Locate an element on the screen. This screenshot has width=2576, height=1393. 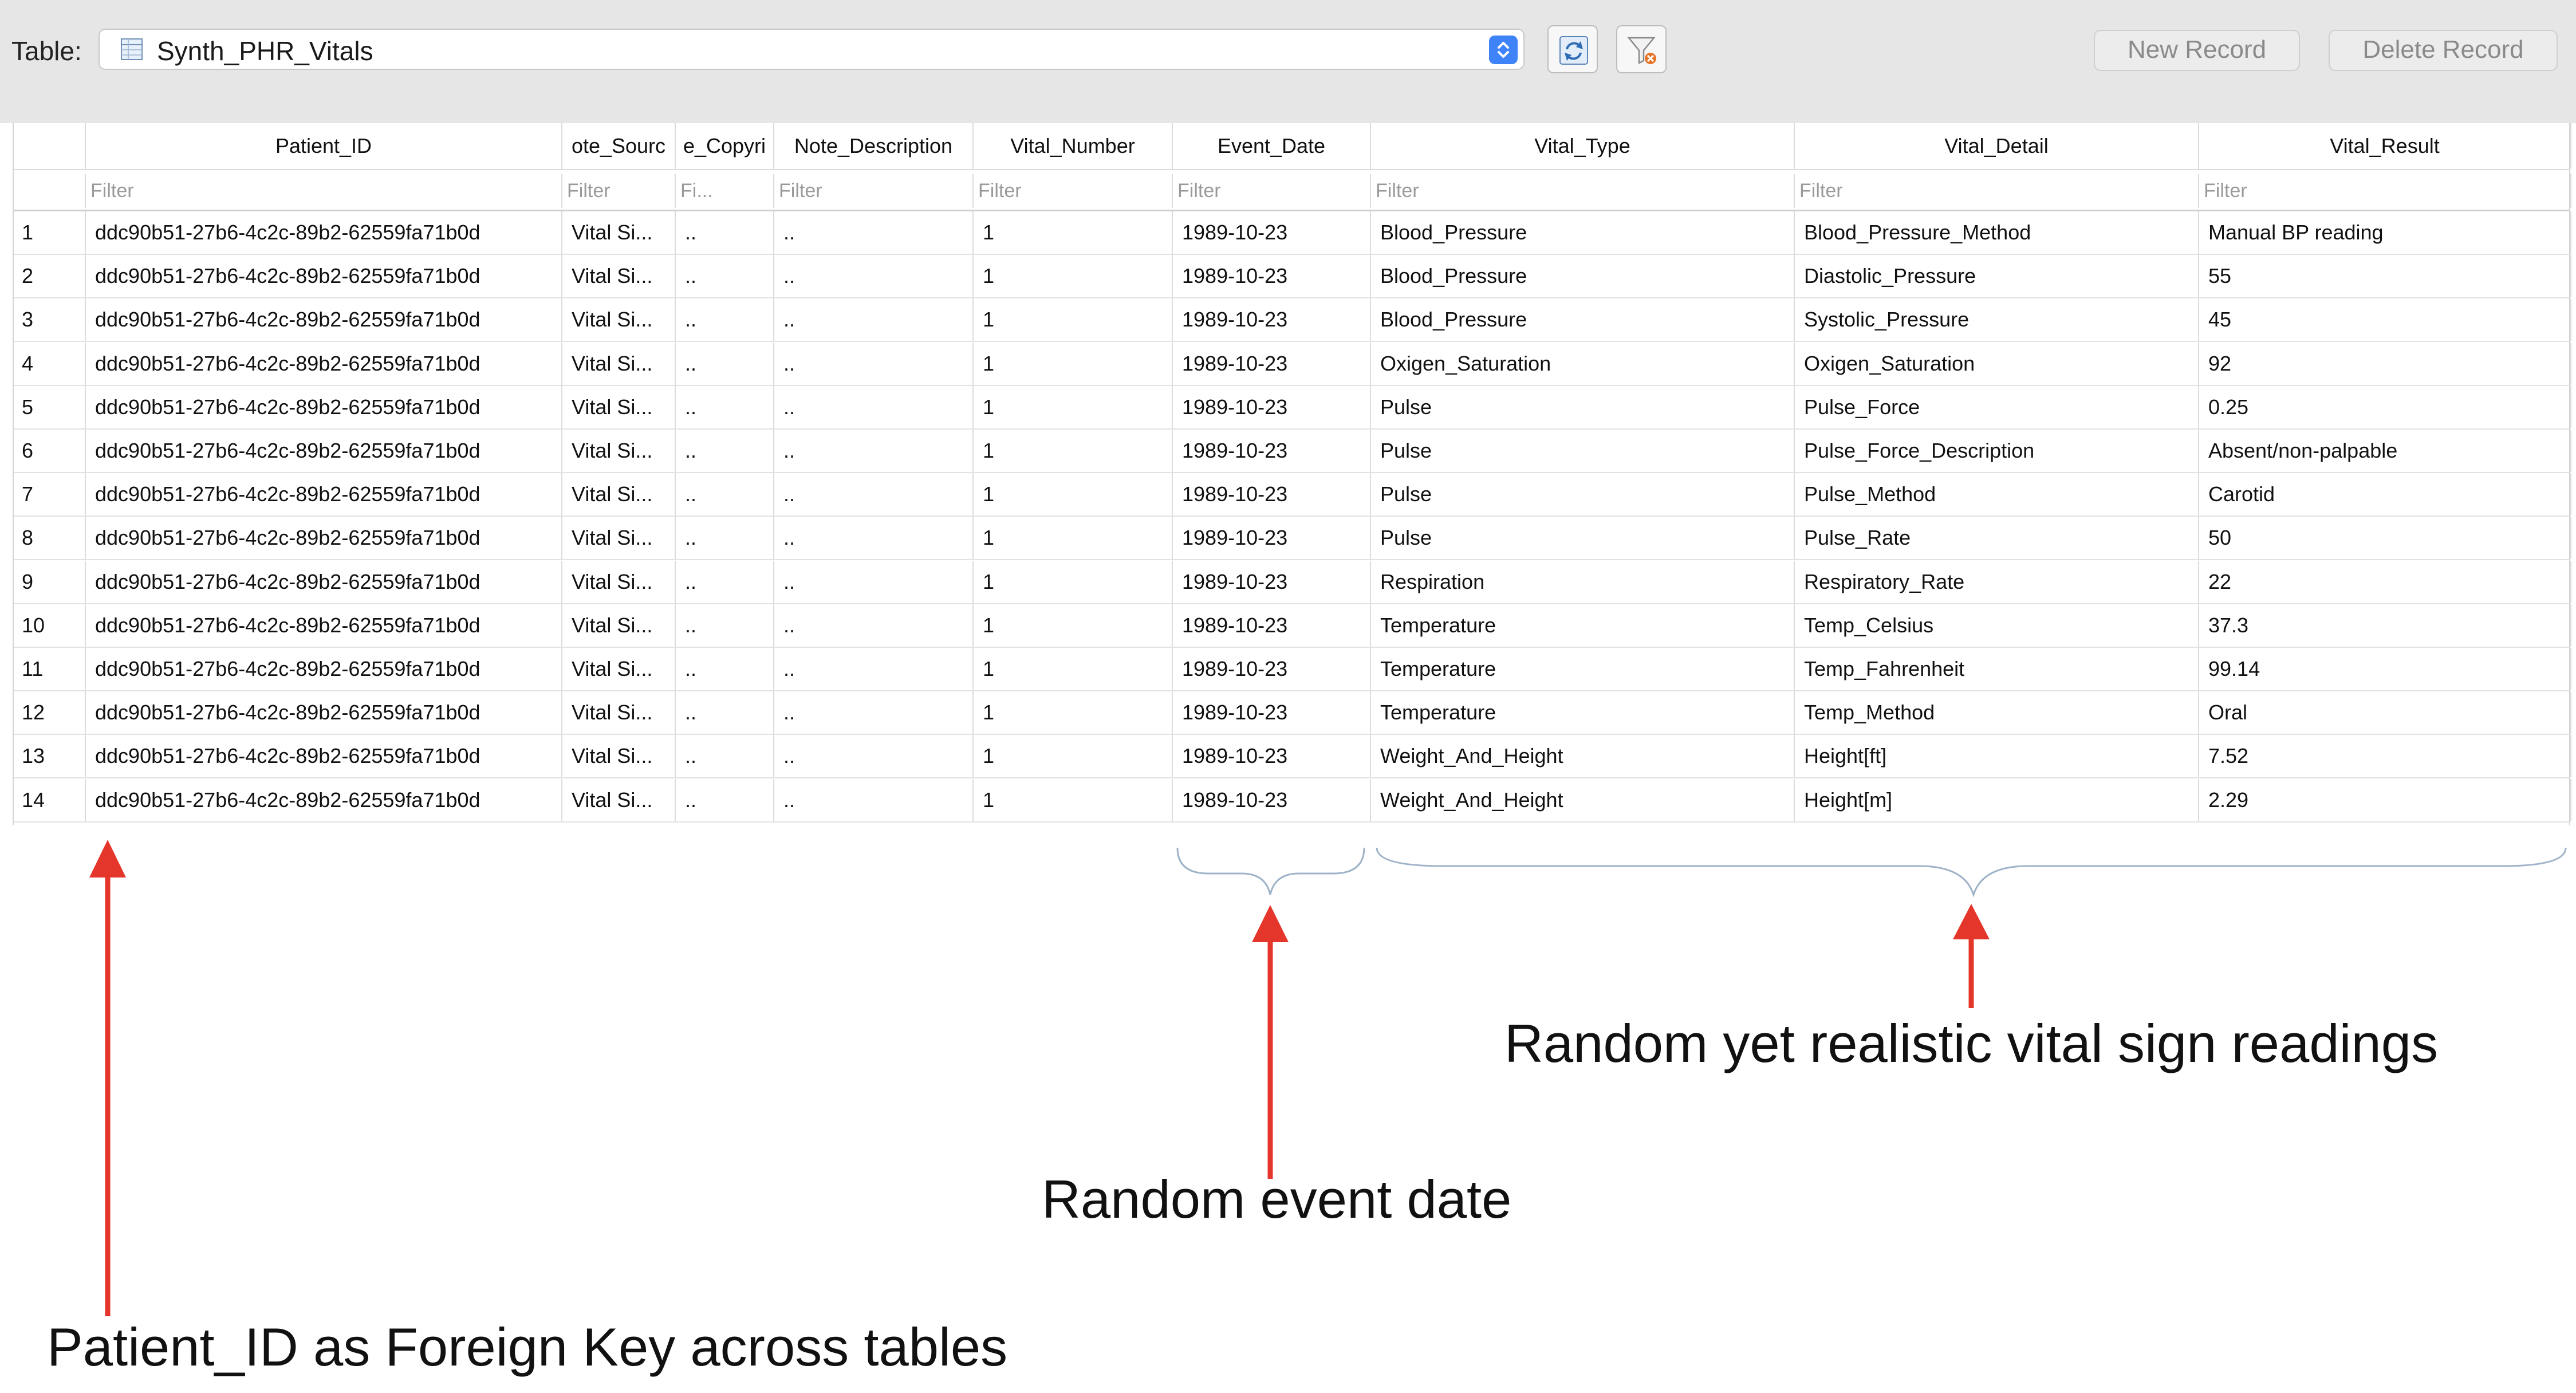
annotation-vitals: Random yet realistic vital sign readings is located at coordinates (1972, 1043).